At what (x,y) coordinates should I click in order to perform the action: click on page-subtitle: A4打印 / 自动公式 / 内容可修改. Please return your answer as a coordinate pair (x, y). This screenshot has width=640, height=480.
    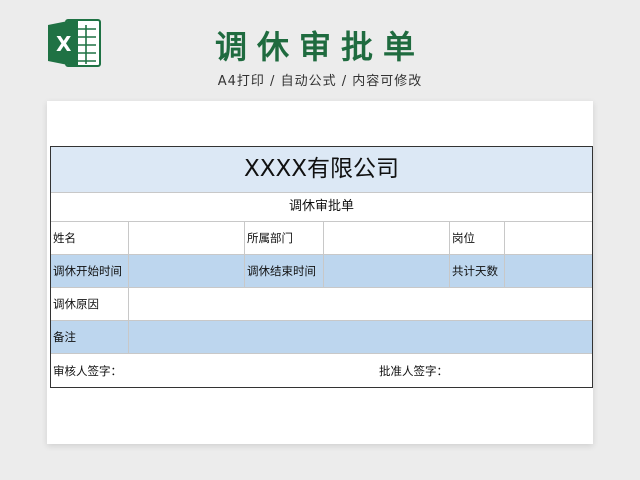
    Looking at the image, I should click on (320, 81).